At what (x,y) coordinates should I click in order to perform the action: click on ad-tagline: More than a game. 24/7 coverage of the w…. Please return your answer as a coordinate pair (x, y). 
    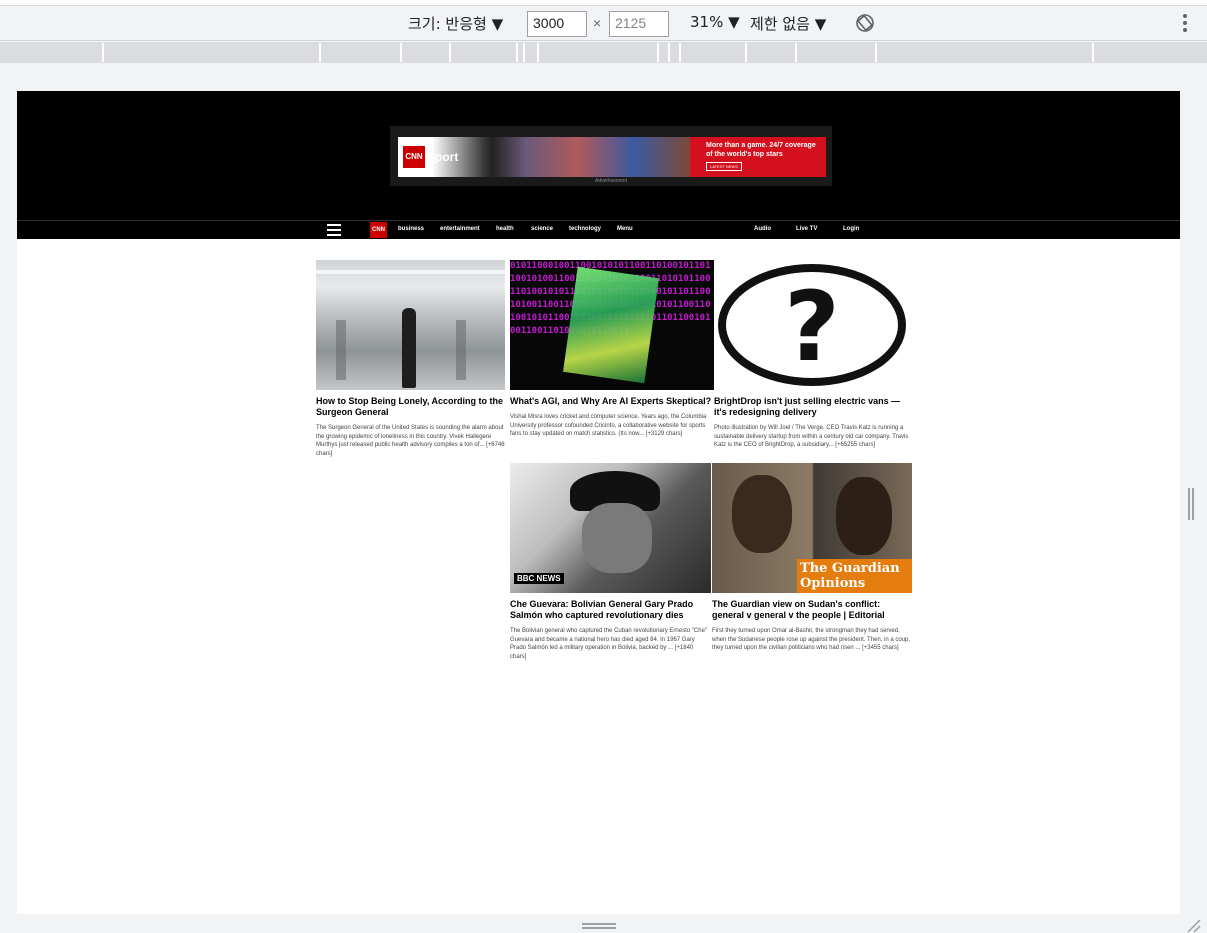
    Looking at the image, I should click on (761, 150).